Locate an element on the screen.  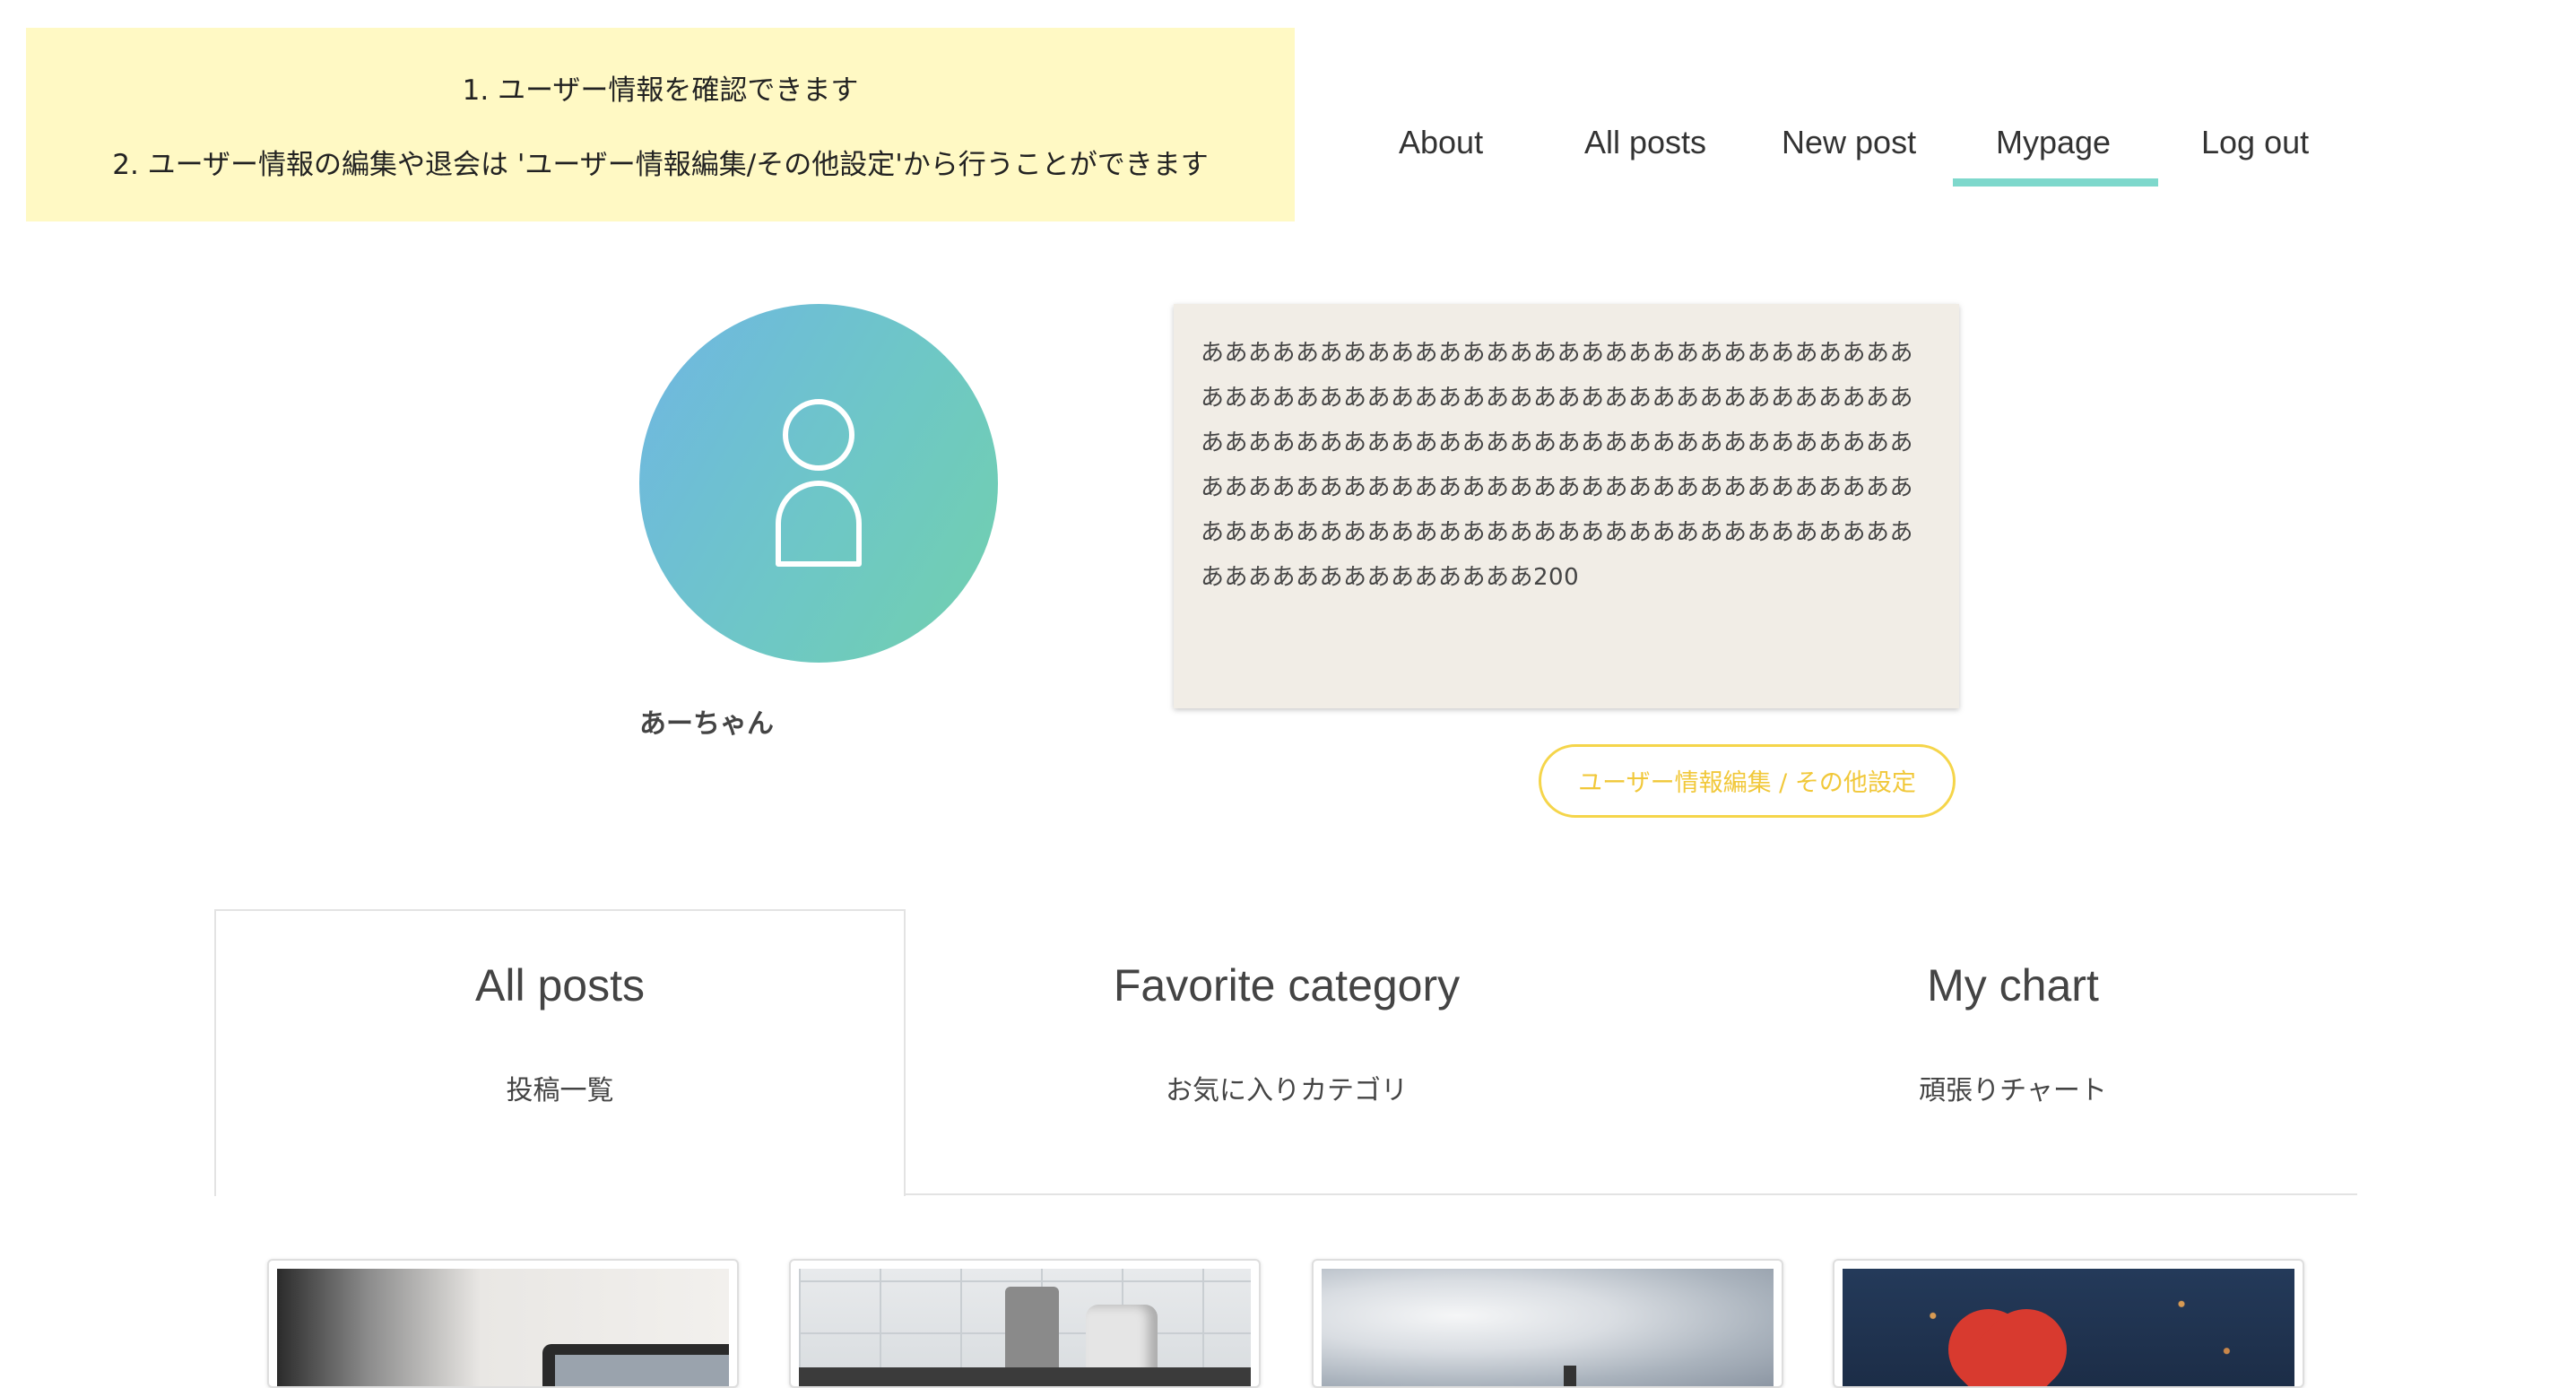
tab-all-posts-active-frame is located at coordinates (560, 1052).